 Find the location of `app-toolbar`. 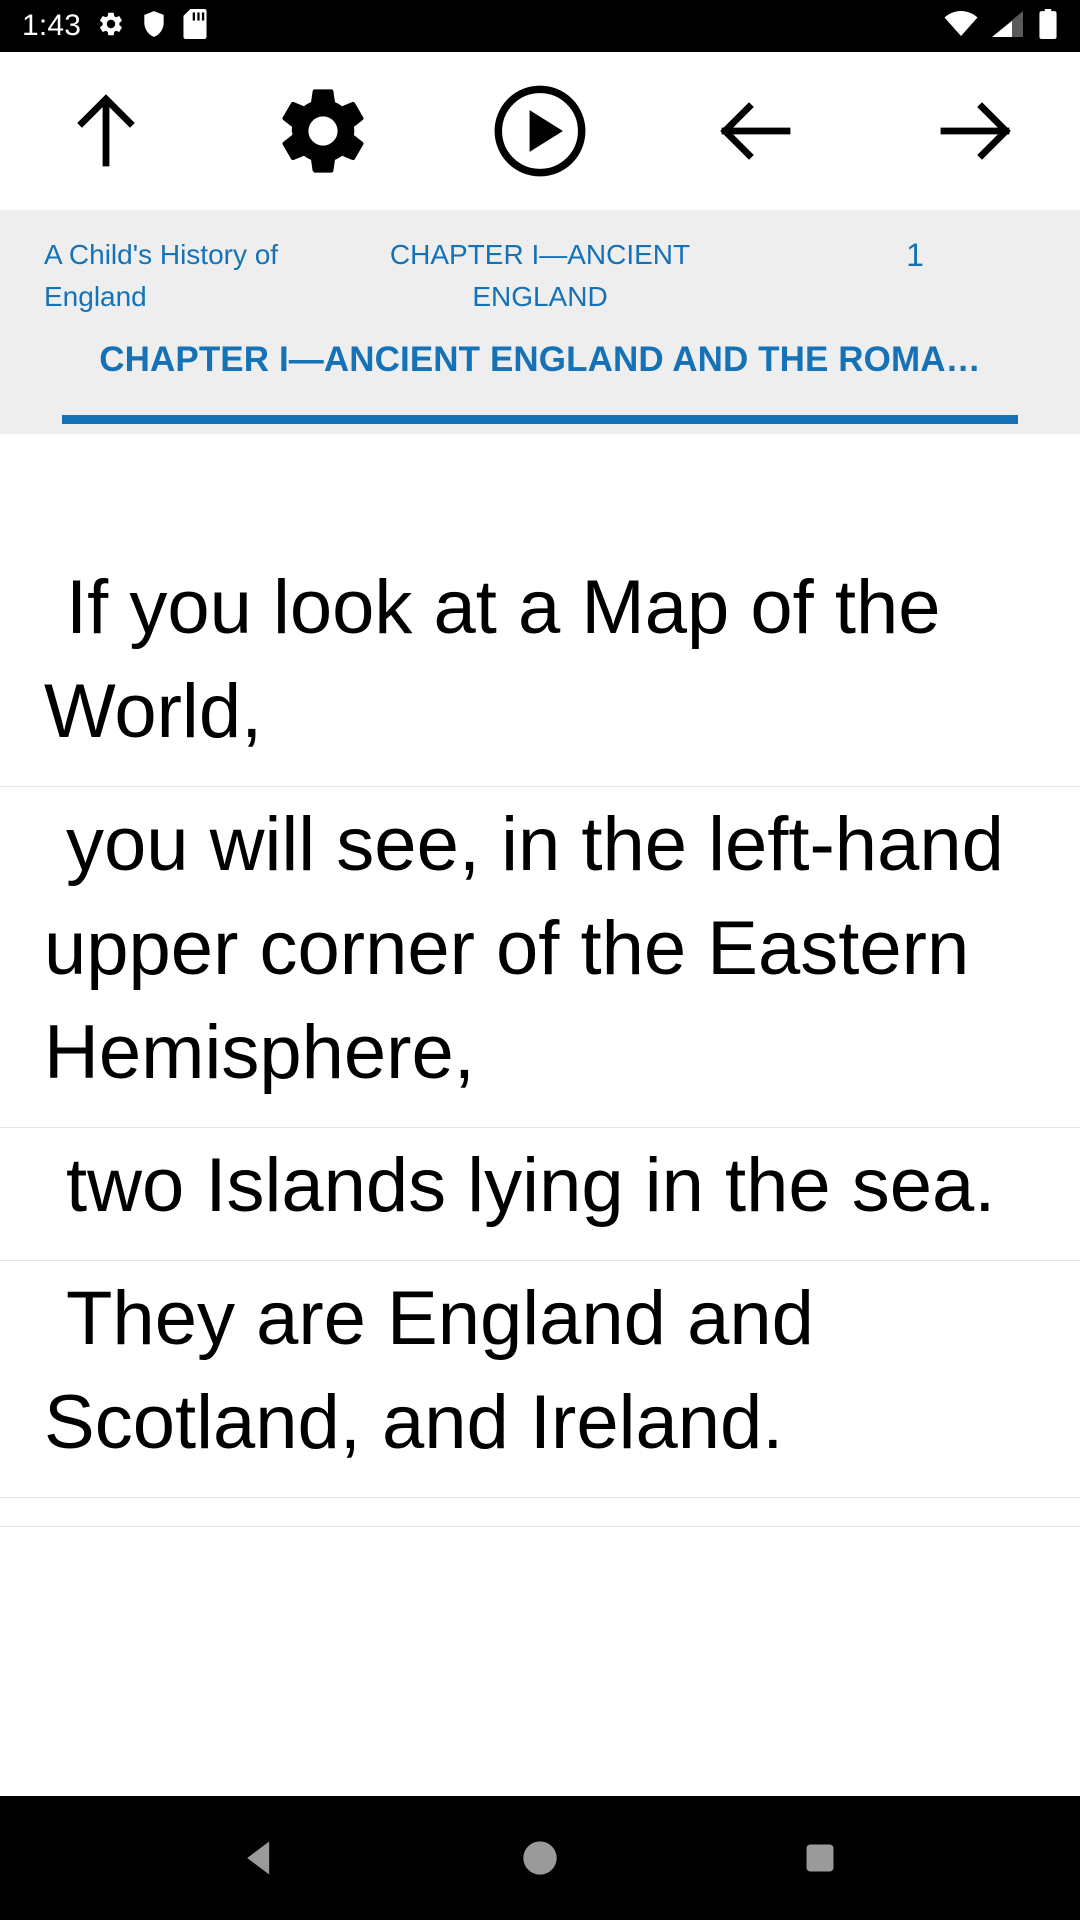

app-toolbar is located at coordinates (540, 131).